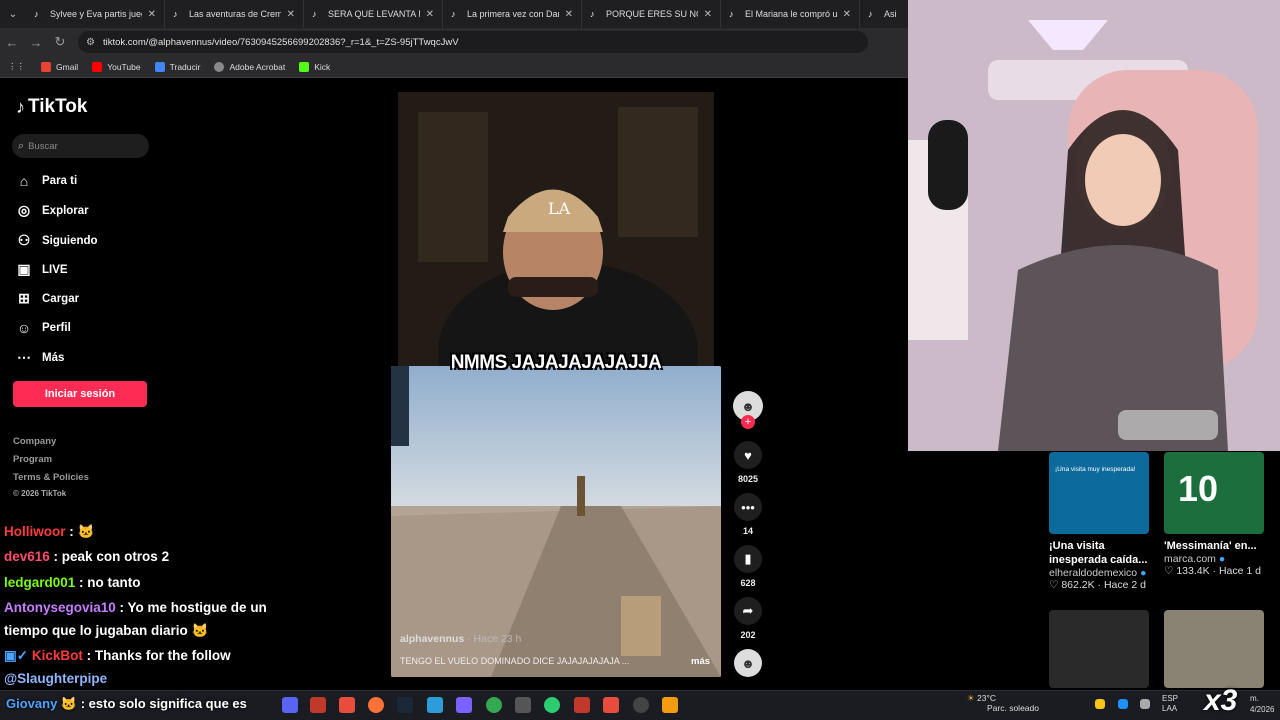  I want to click on channel-row: elheraldodemexico ●, so click(1104, 573).